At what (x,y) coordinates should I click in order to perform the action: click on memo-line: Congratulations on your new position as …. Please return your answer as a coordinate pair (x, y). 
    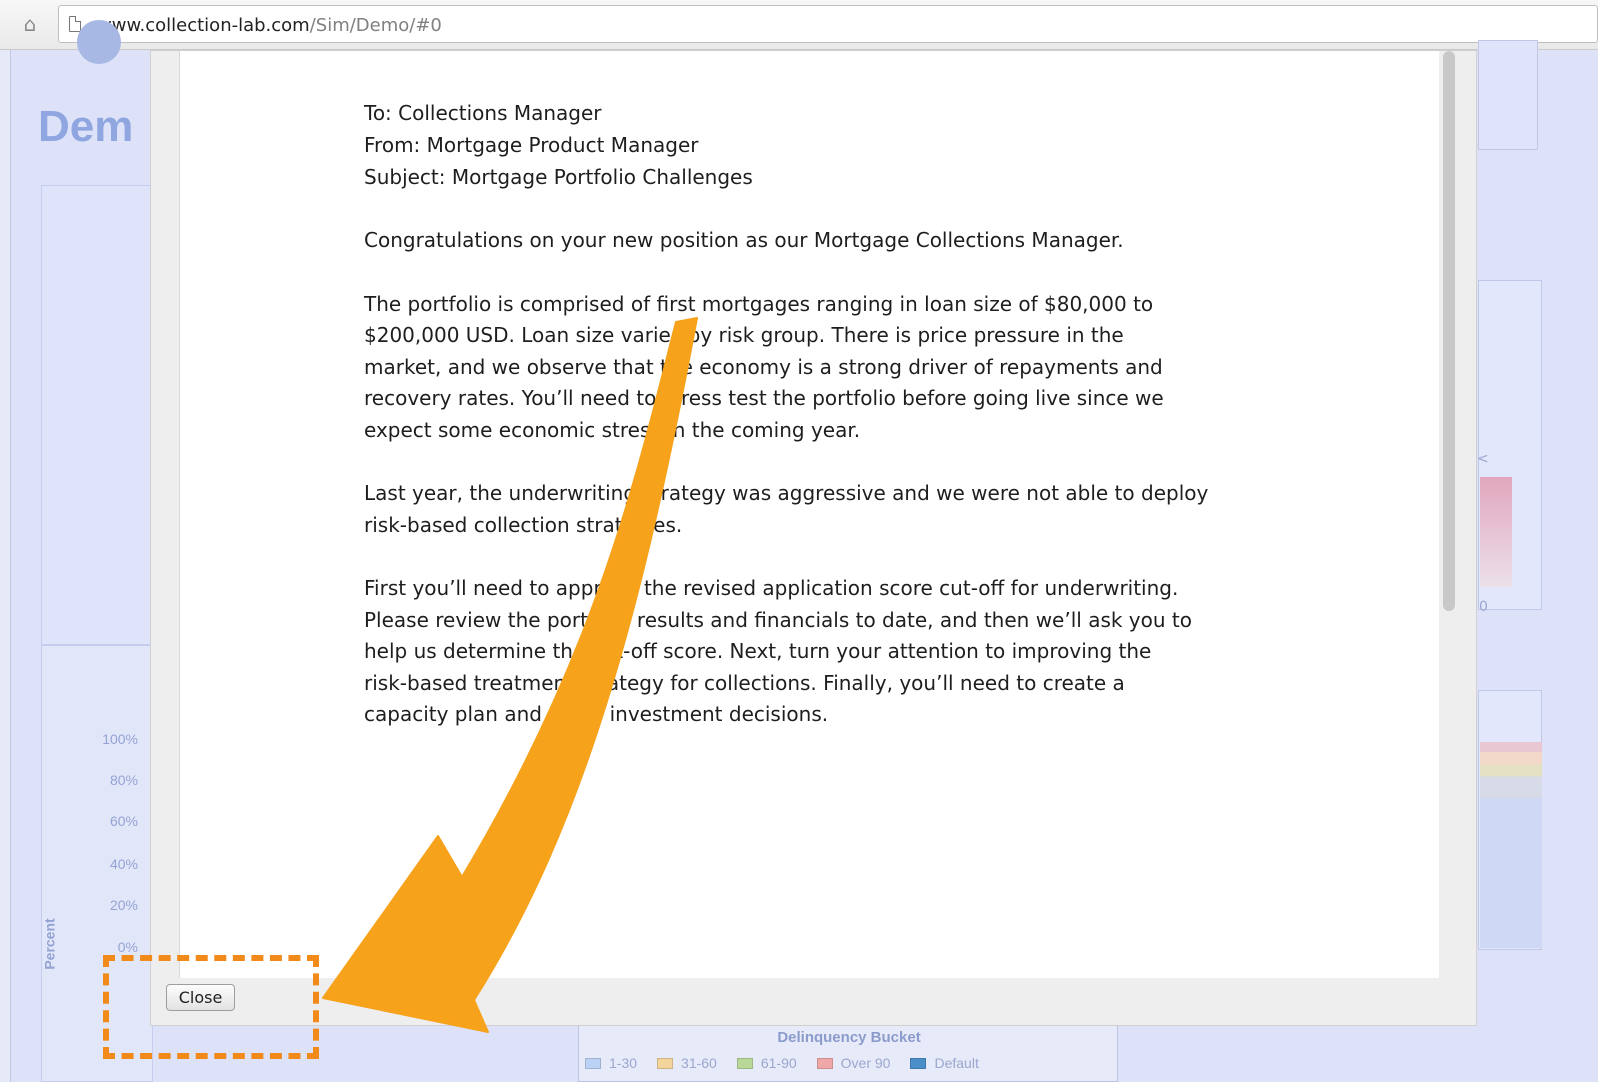
    Looking at the image, I should click on (744, 240).